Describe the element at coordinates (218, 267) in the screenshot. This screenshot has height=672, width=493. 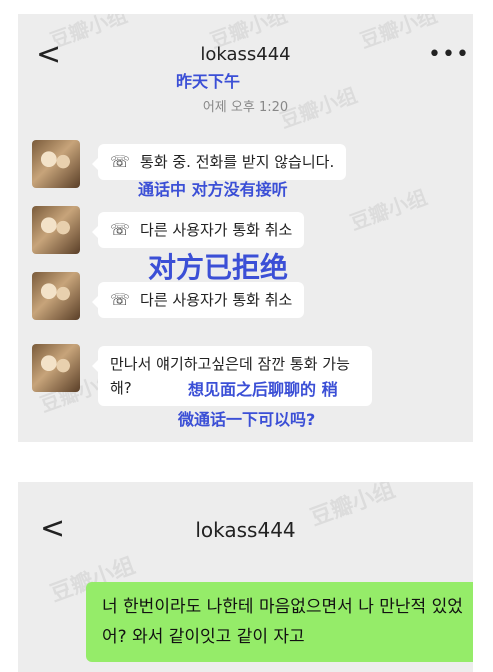
I see `overlay-rejected: 对方已拒绝` at that location.